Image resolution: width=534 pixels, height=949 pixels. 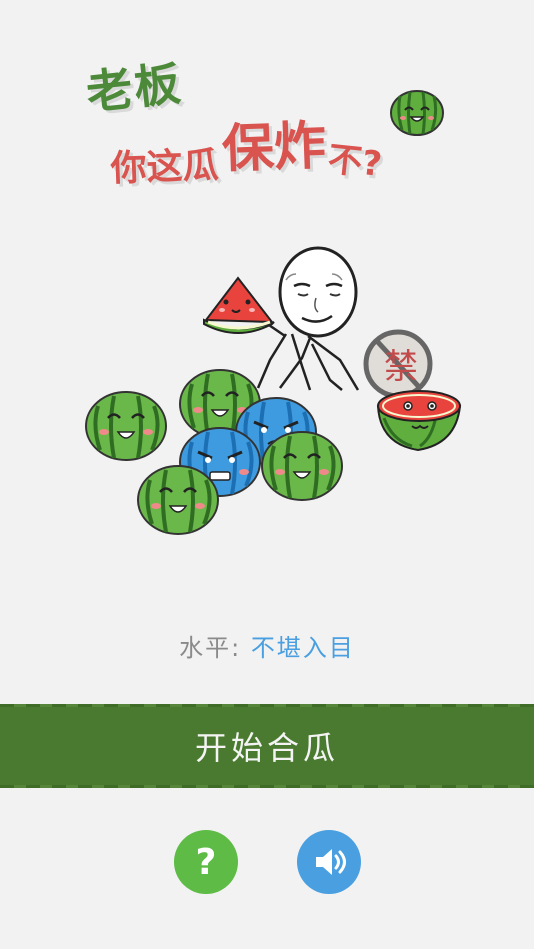 What do you see at coordinates (239, 305) in the screenshot?
I see `watermelon-slice-icon` at bounding box center [239, 305].